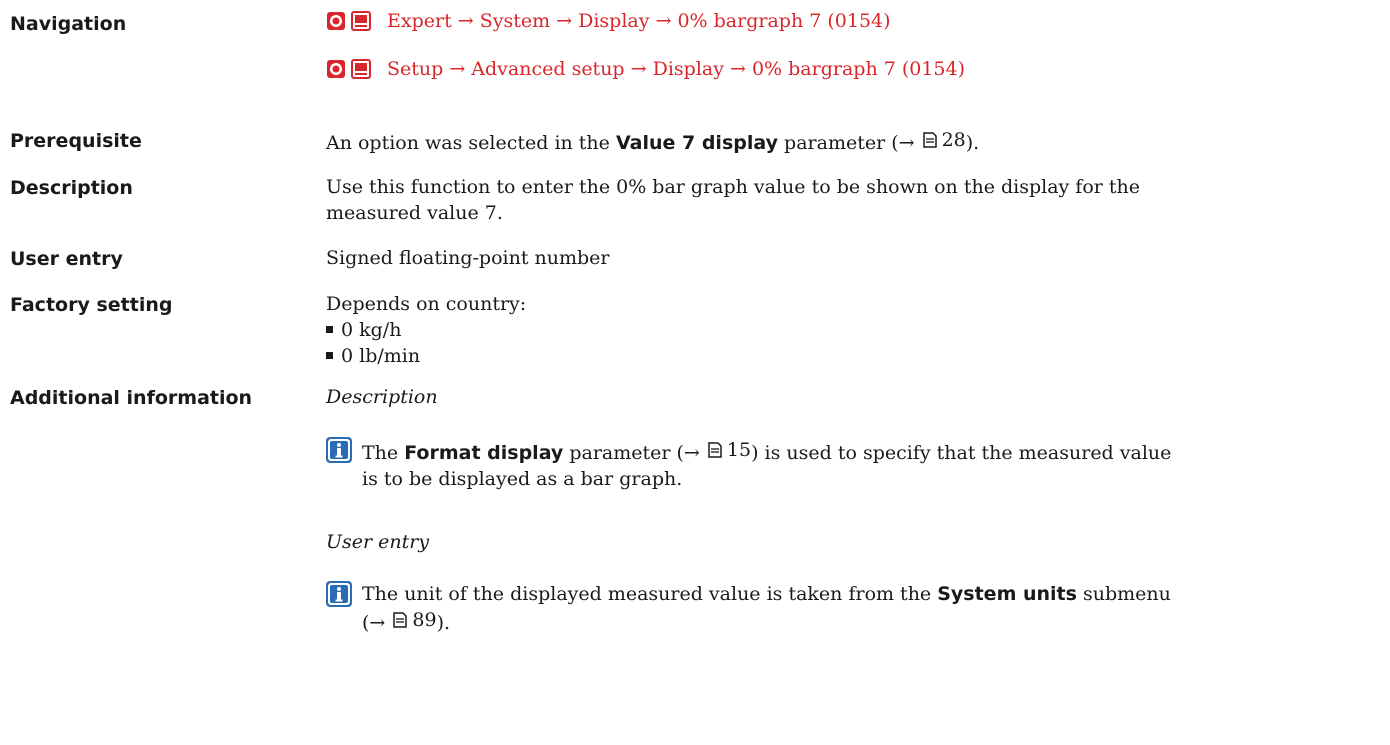 Image resolution: width=1390 pixels, height=745 pixels. What do you see at coordinates (739, 450) in the screenshot?
I see `page-number: 15` at bounding box center [739, 450].